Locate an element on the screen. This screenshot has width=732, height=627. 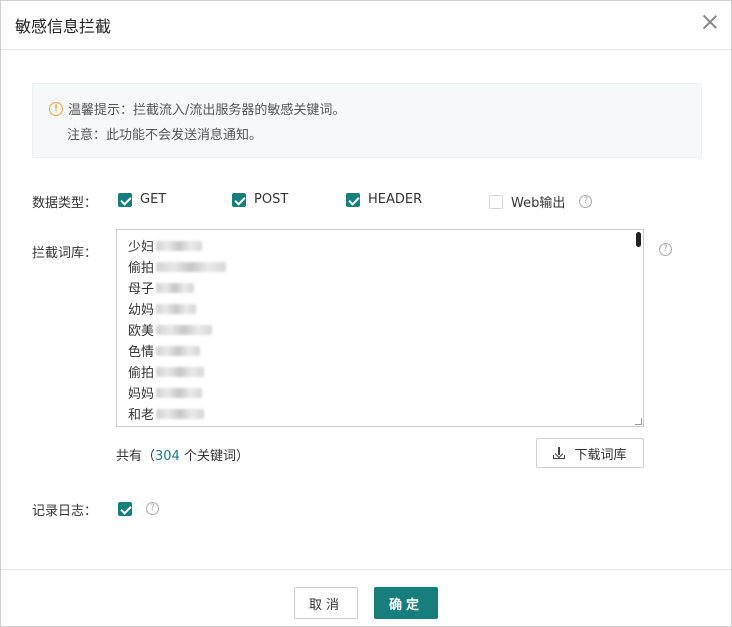
checkbox-header-label: HEADER is located at coordinates (395, 199).